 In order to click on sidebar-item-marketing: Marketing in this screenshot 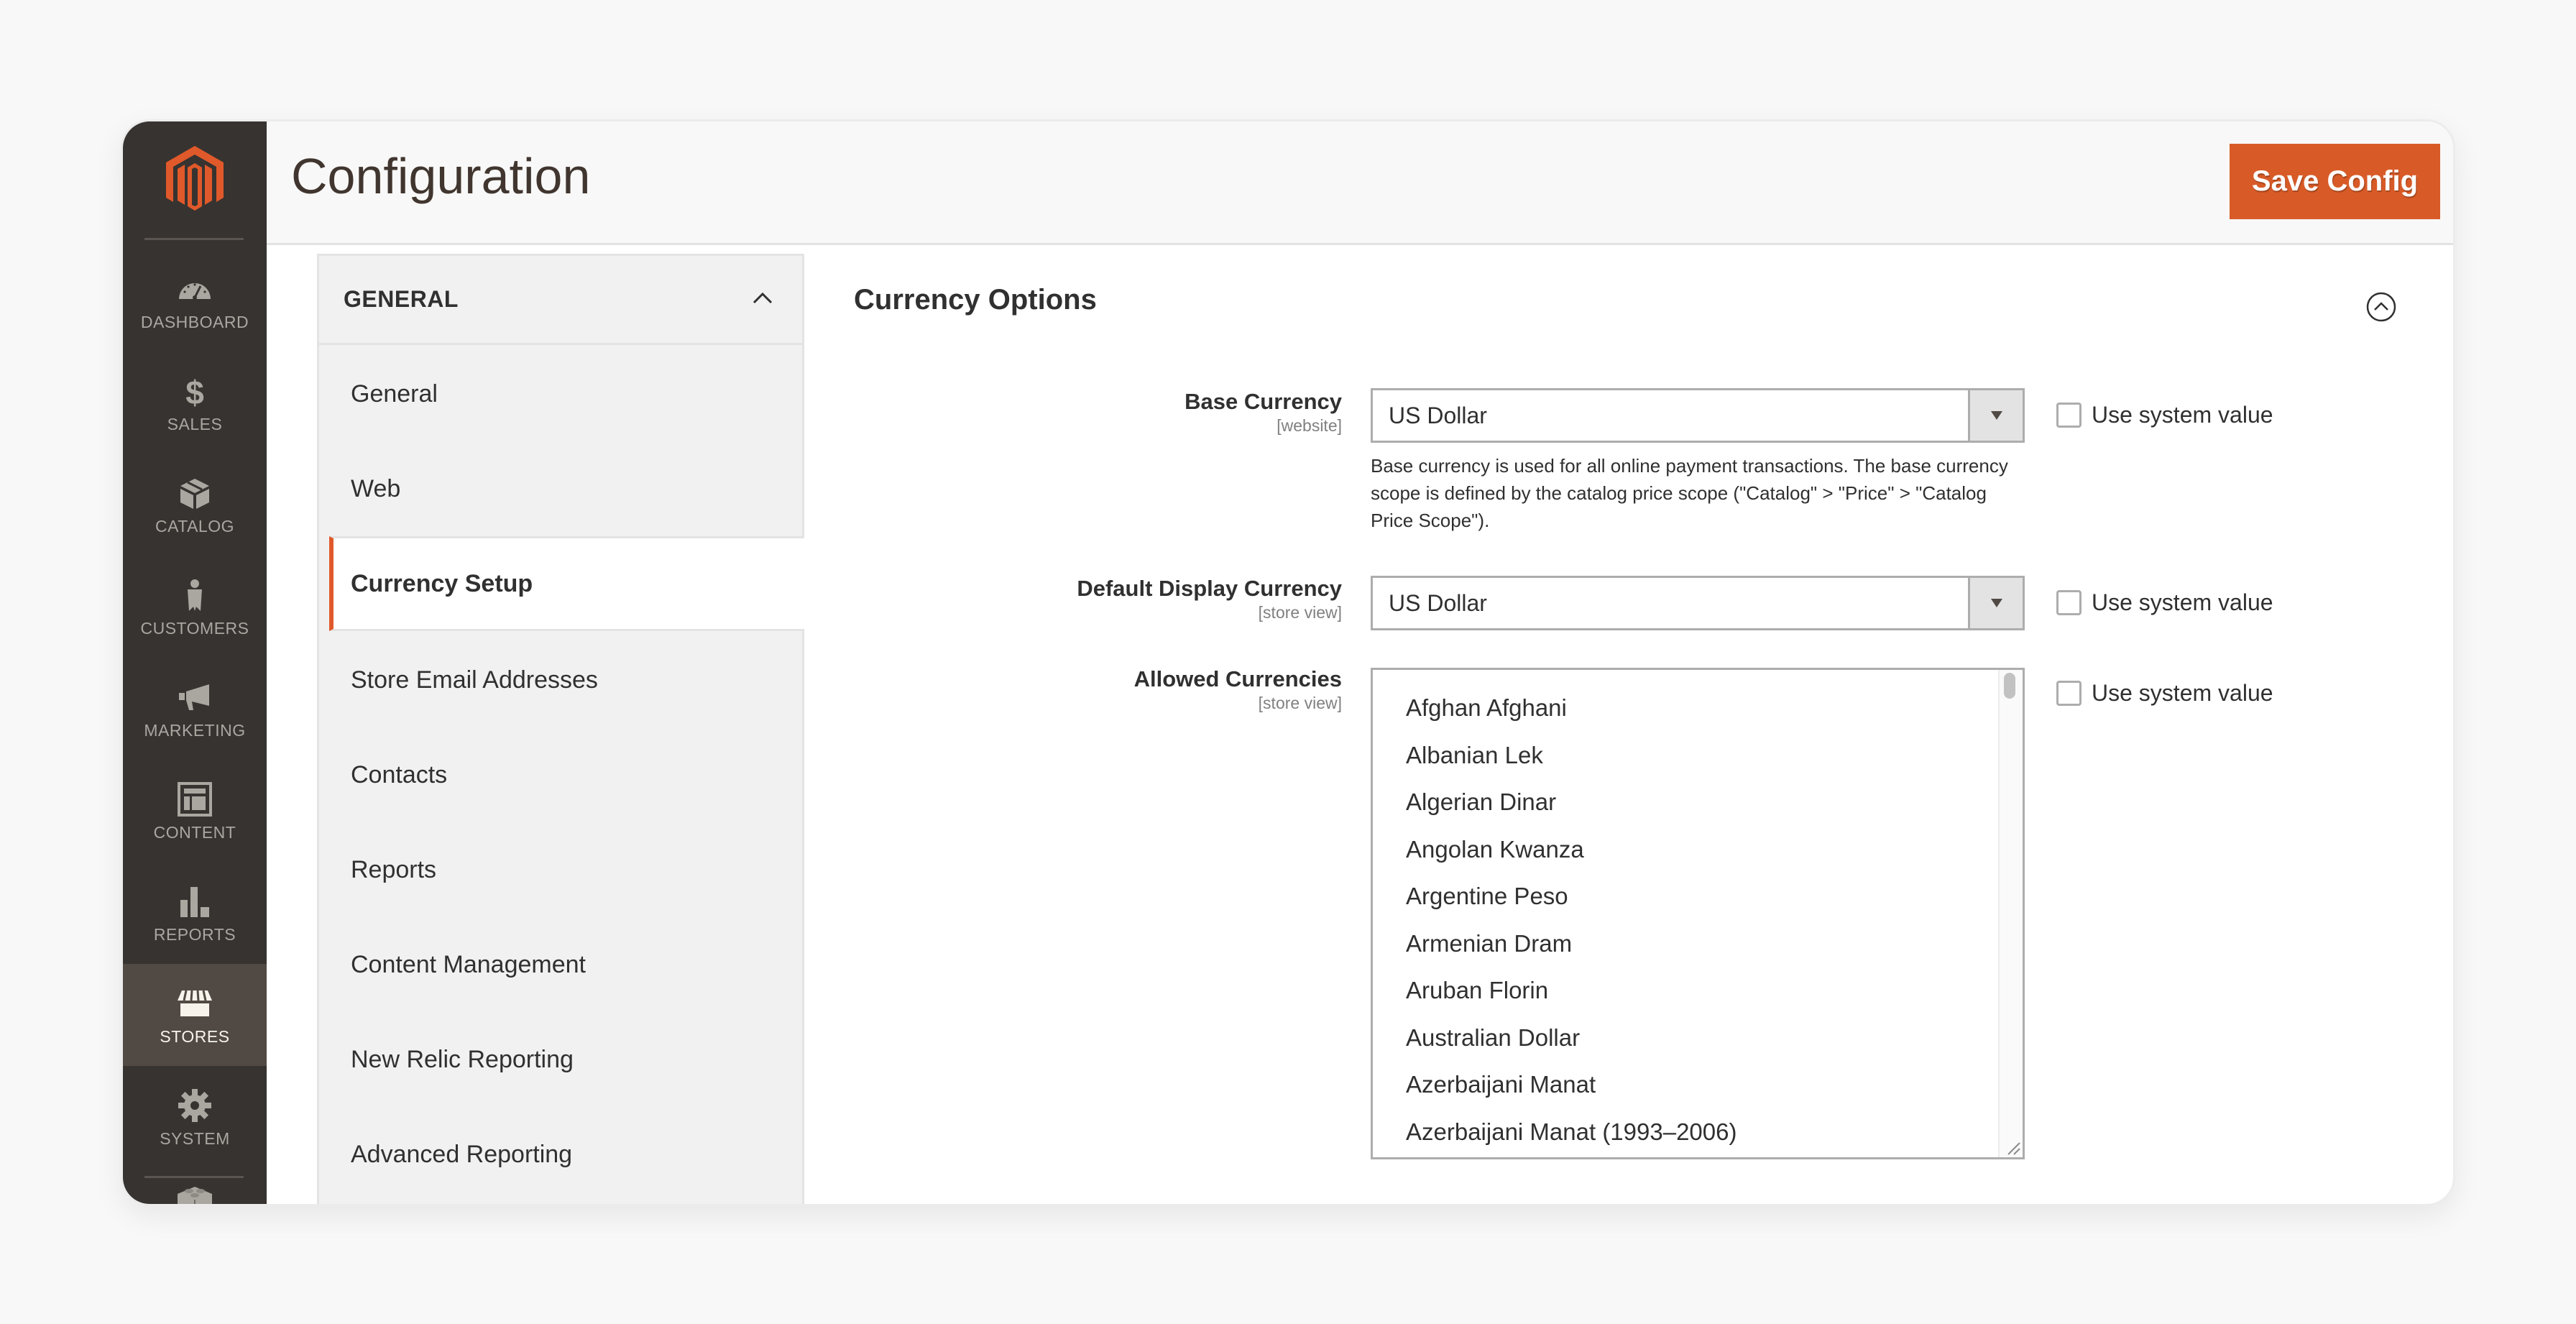, I will do `click(195, 709)`.